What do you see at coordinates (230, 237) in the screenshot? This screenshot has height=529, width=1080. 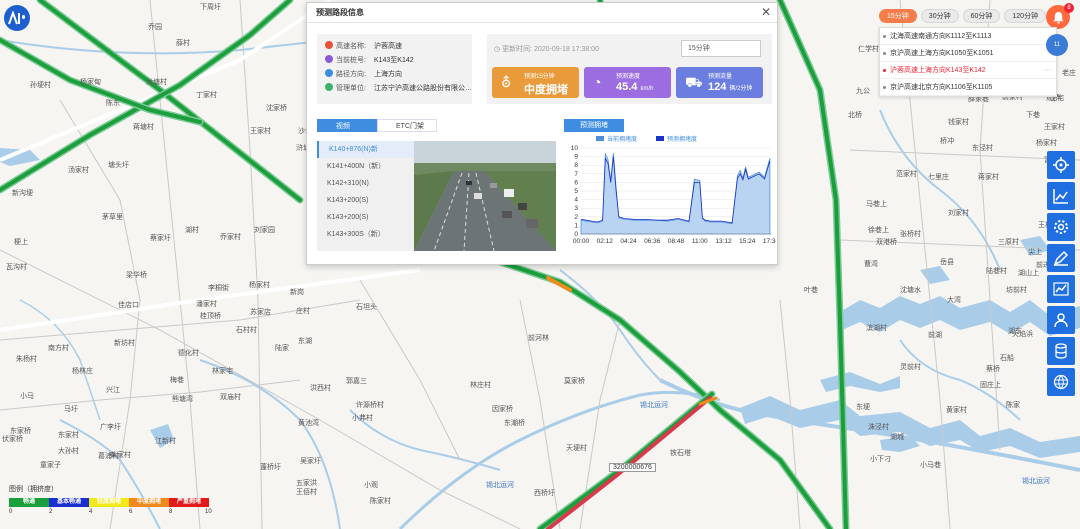 I see `map-place-label: 乔家村` at bounding box center [230, 237].